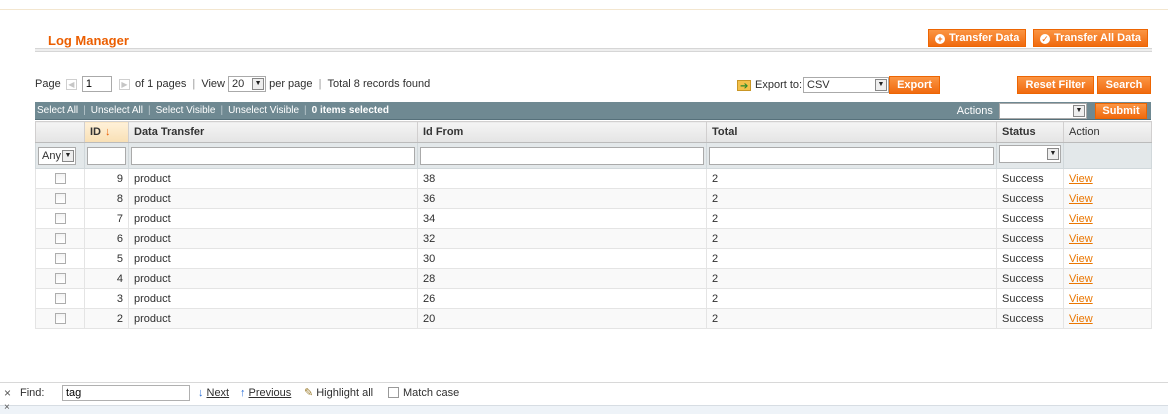 This screenshot has height=414, width=1168. Describe the element at coordinates (106, 155) in the screenshot. I see `id-filter-input` at that location.